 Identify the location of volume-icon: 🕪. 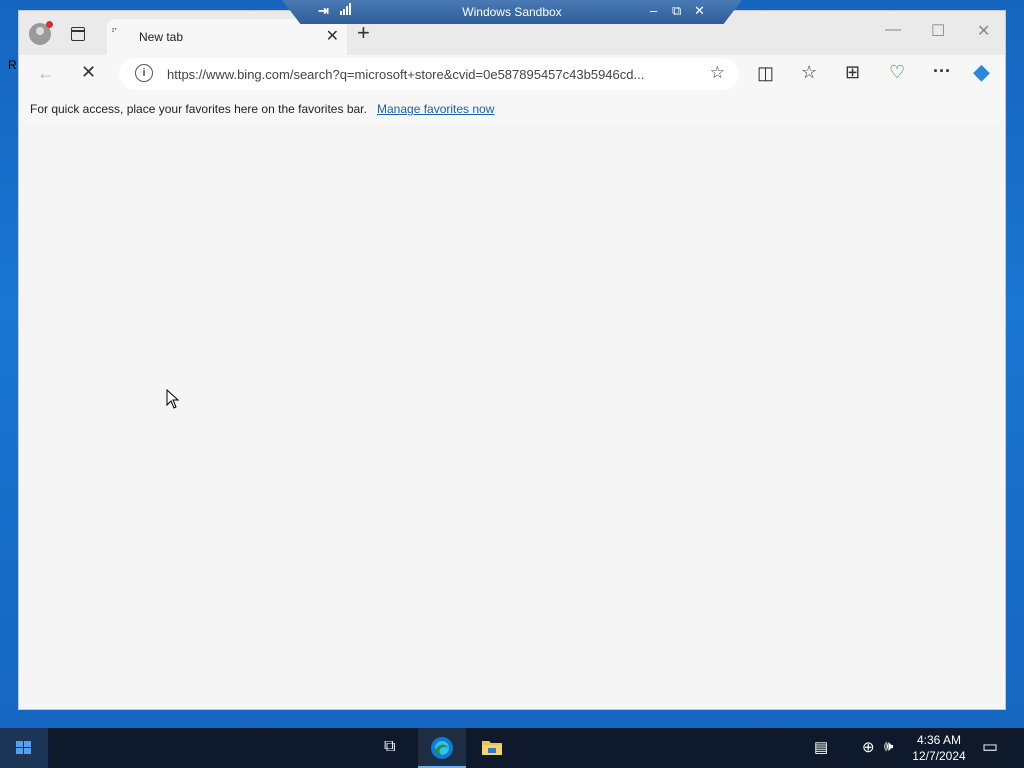
(888, 746).